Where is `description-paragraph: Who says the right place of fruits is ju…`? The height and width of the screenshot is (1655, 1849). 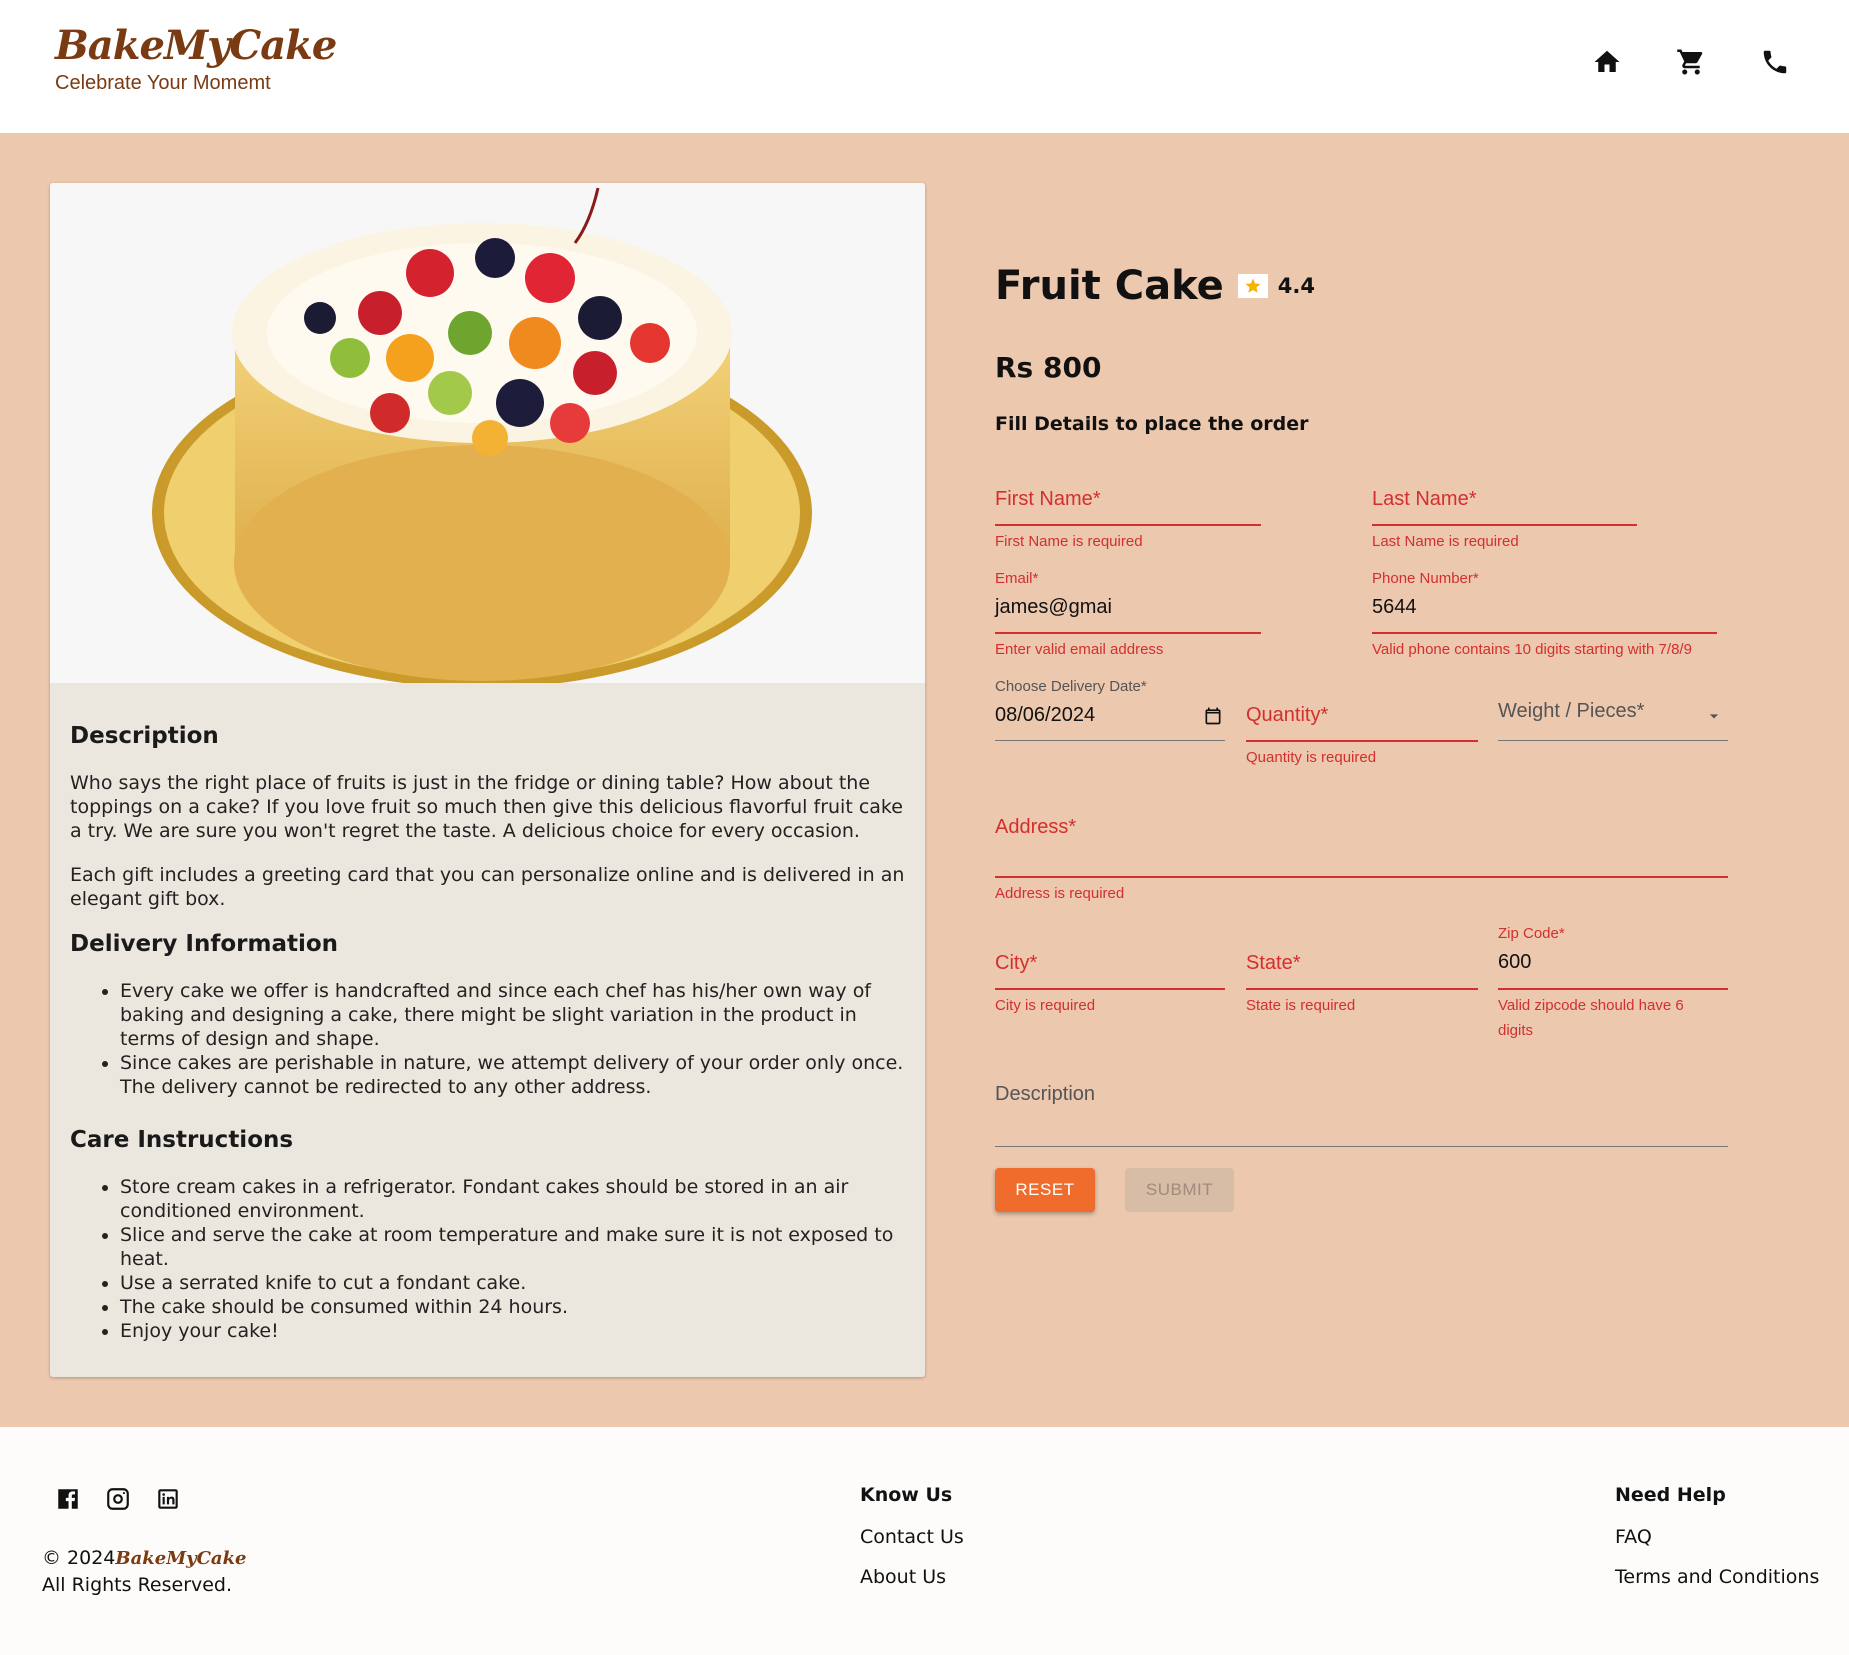
description-paragraph: Who says the right place of fruits is ju… is located at coordinates (486, 807).